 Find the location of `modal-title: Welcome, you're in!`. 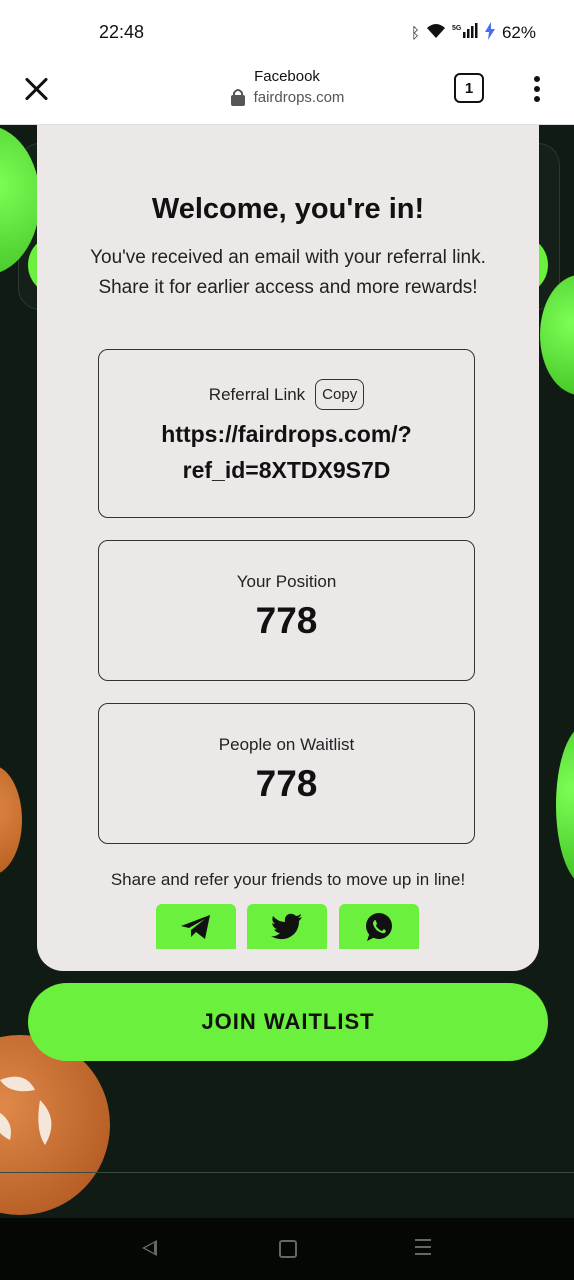

modal-title: Welcome, you're in! is located at coordinates (288, 209).